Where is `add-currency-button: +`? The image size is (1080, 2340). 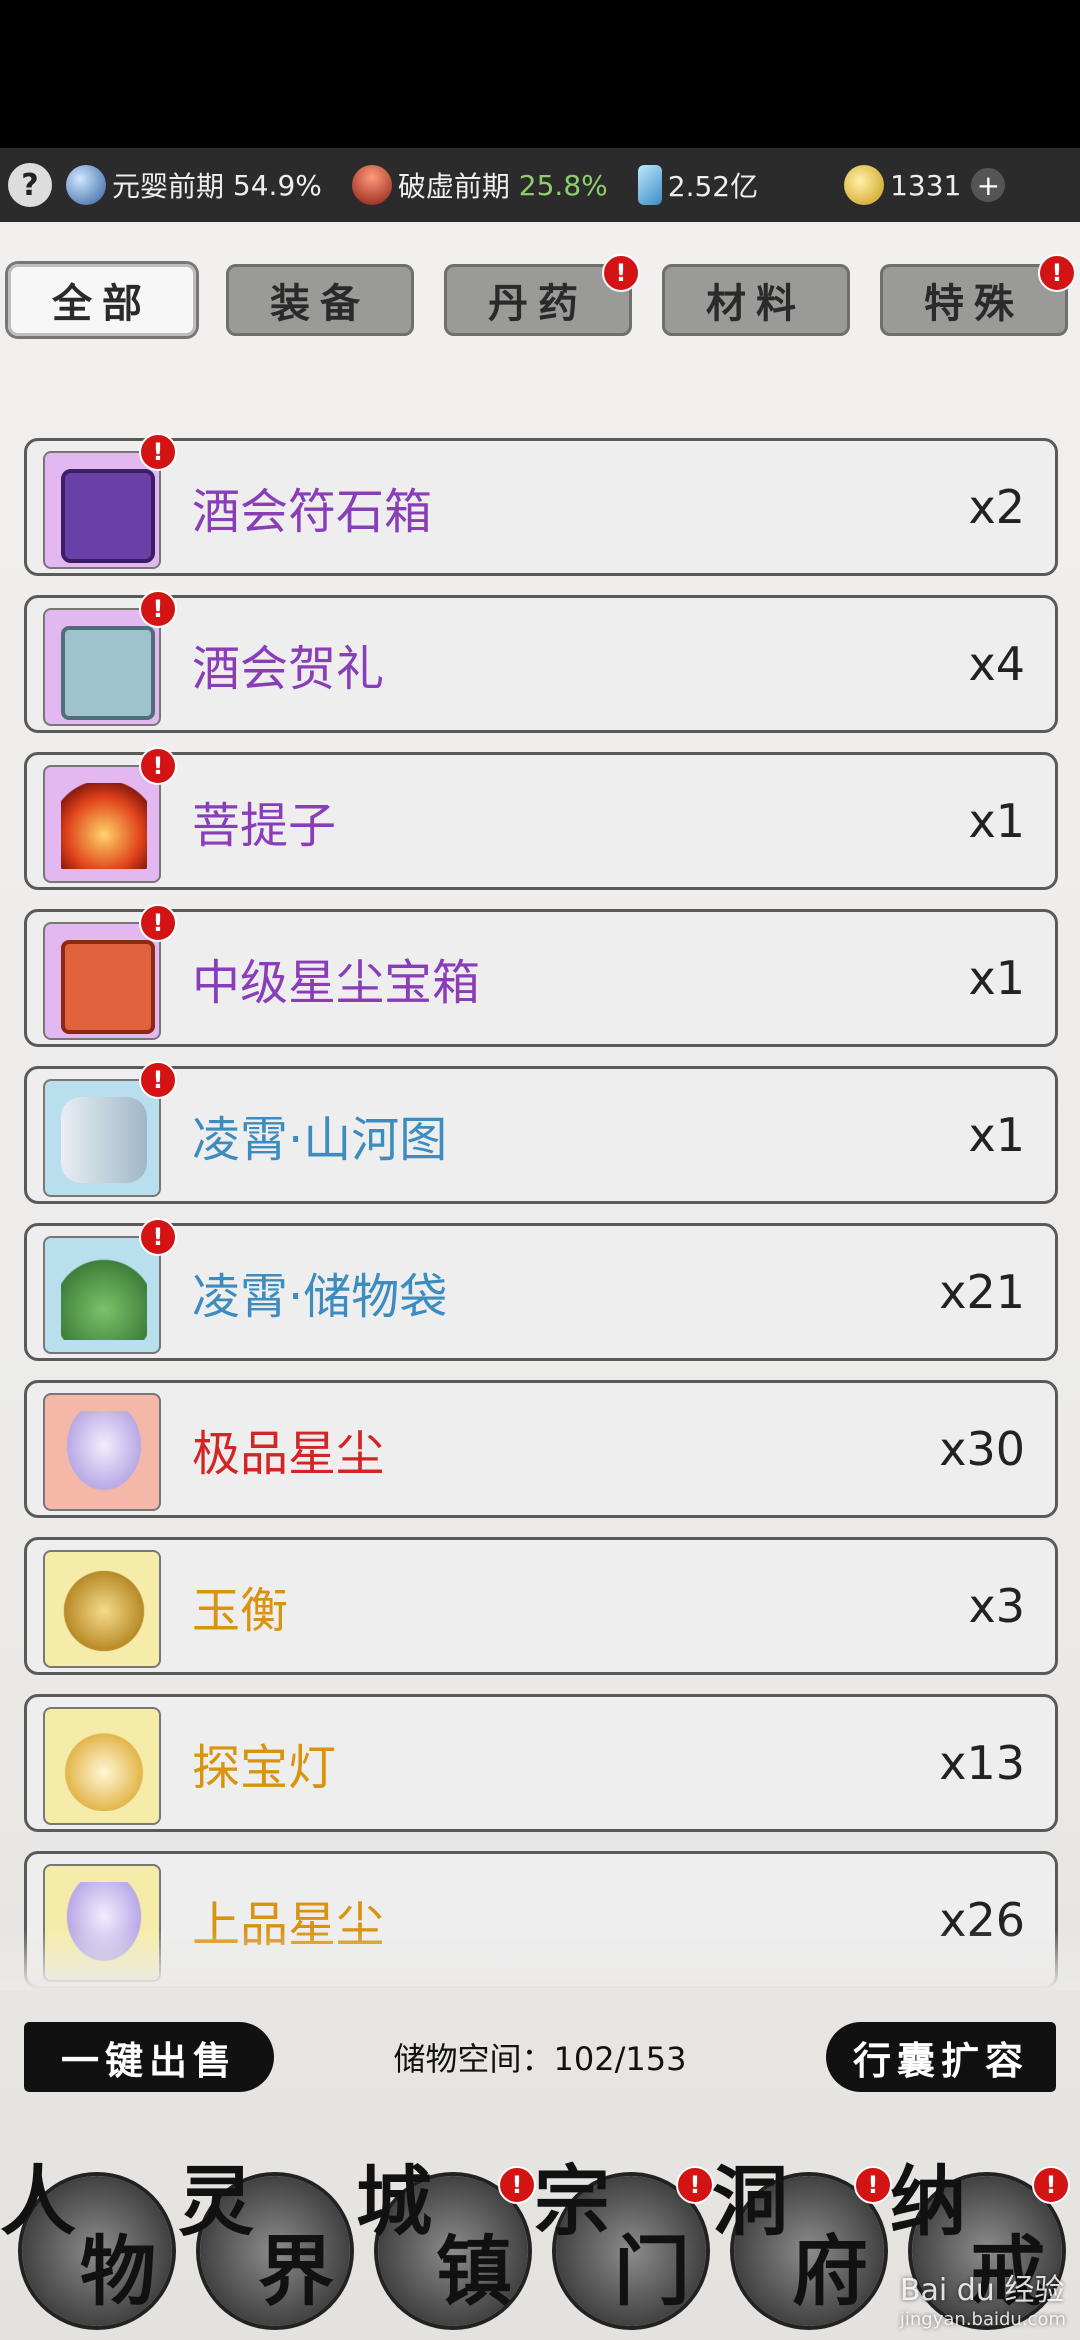 add-currency-button: + is located at coordinates (988, 185).